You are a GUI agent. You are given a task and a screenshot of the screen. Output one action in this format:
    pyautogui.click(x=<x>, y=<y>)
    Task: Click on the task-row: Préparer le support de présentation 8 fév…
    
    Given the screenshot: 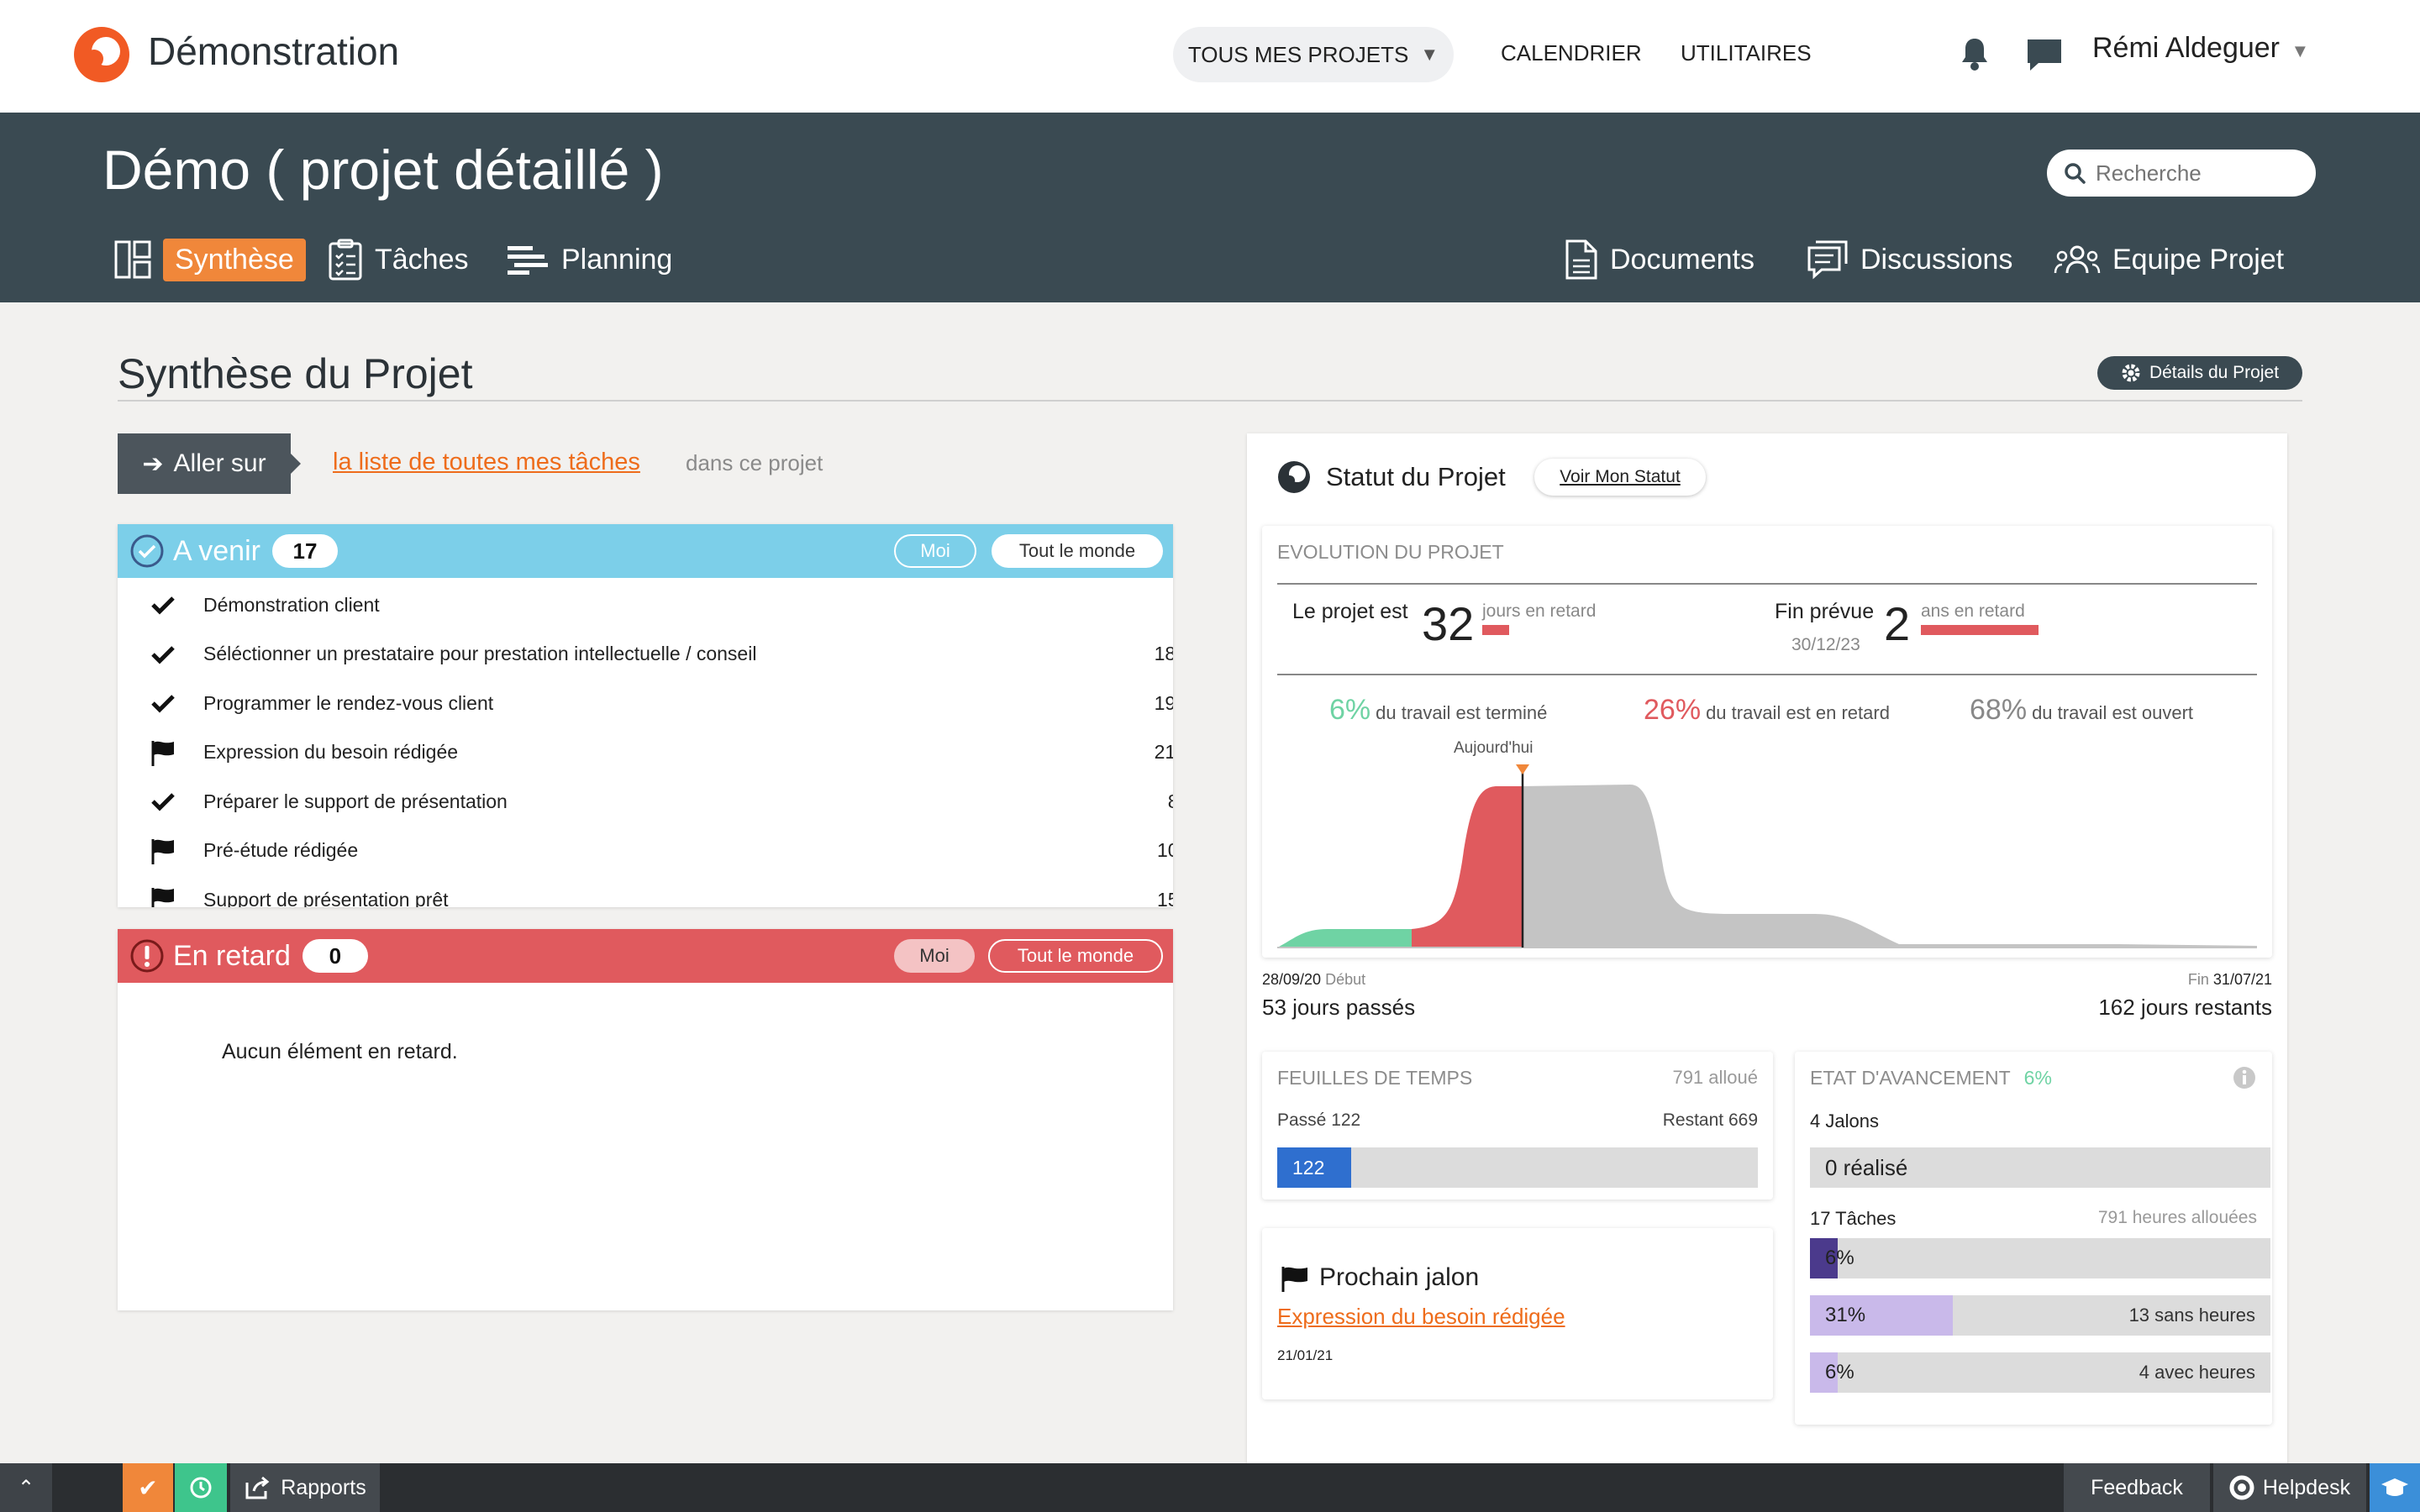 What is the action you would take?
    pyautogui.click(x=660, y=801)
    